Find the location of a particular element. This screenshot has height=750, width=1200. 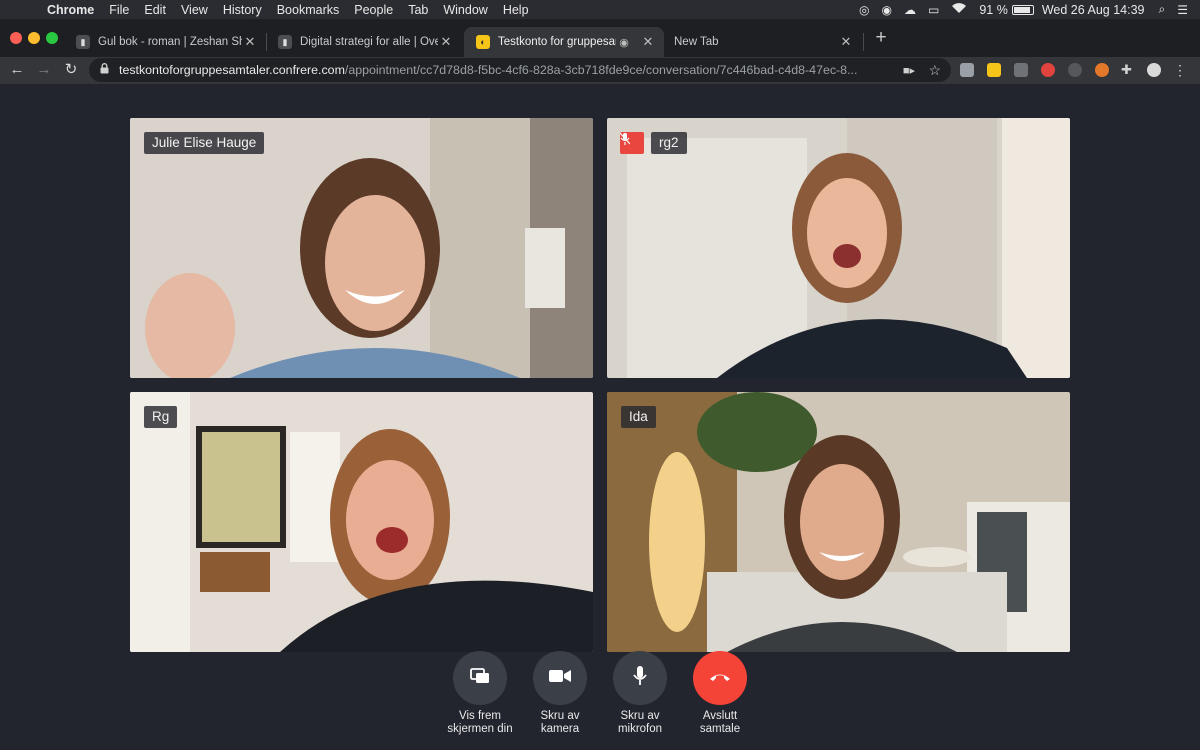

browser-tab-active: ◐ Testkonto for gruppesamtaler ◉ ✕ is located at coordinates (564, 42).